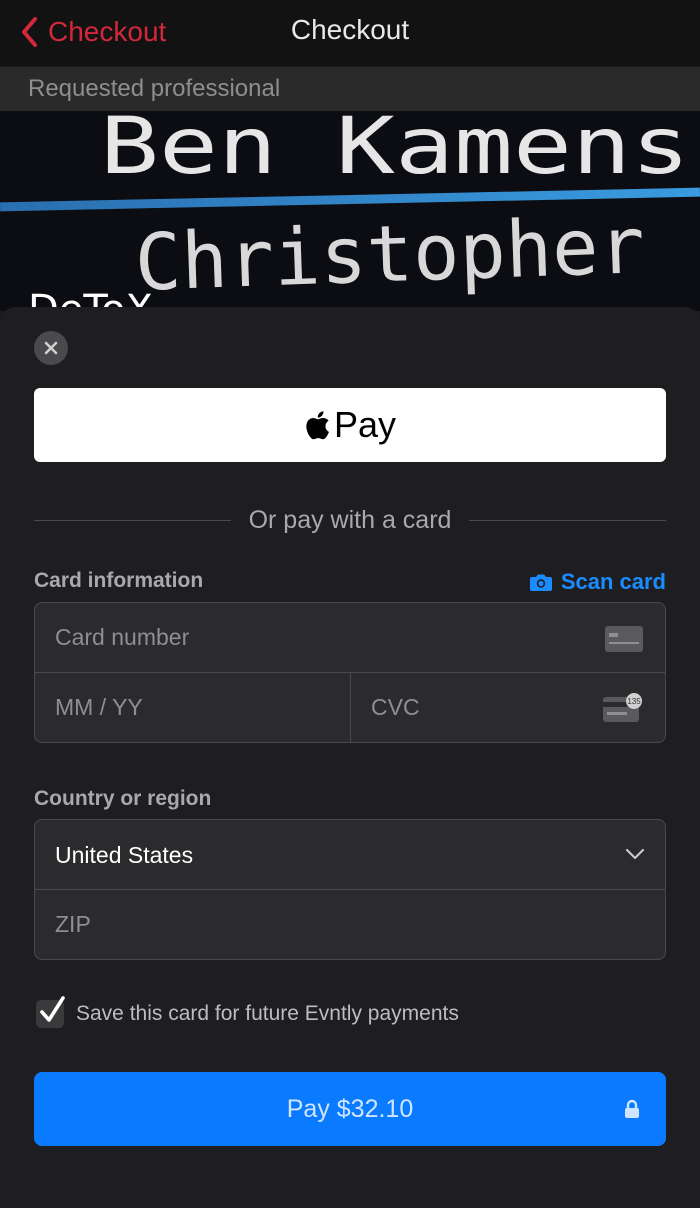 Image resolution: width=700 pixels, height=1208 pixels. I want to click on or-divider: Or pay with a card, so click(350, 520).